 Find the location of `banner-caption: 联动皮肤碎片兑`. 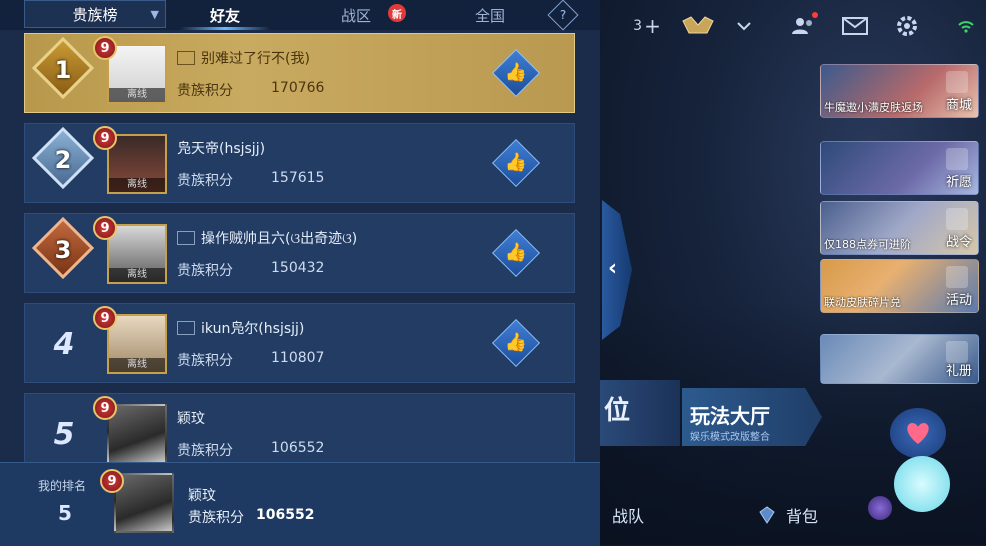

banner-caption: 联动皮肤碎片兑 is located at coordinates (862, 302).